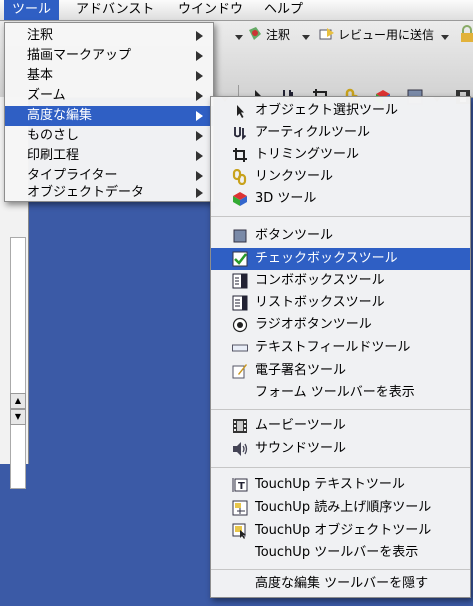 The width and height of the screenshot is (473, 606). Describe the element at coordinates (40, 75) in the screenshot. I see `menu-item-label: 基本` at that location.